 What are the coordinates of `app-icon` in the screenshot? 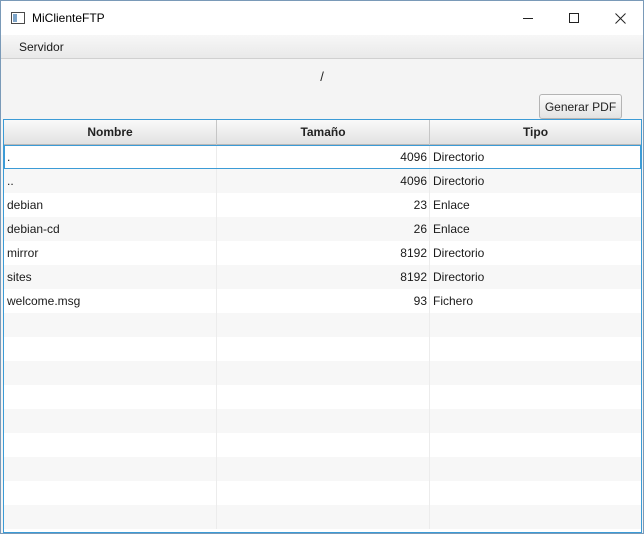 It's located at (18, 18).